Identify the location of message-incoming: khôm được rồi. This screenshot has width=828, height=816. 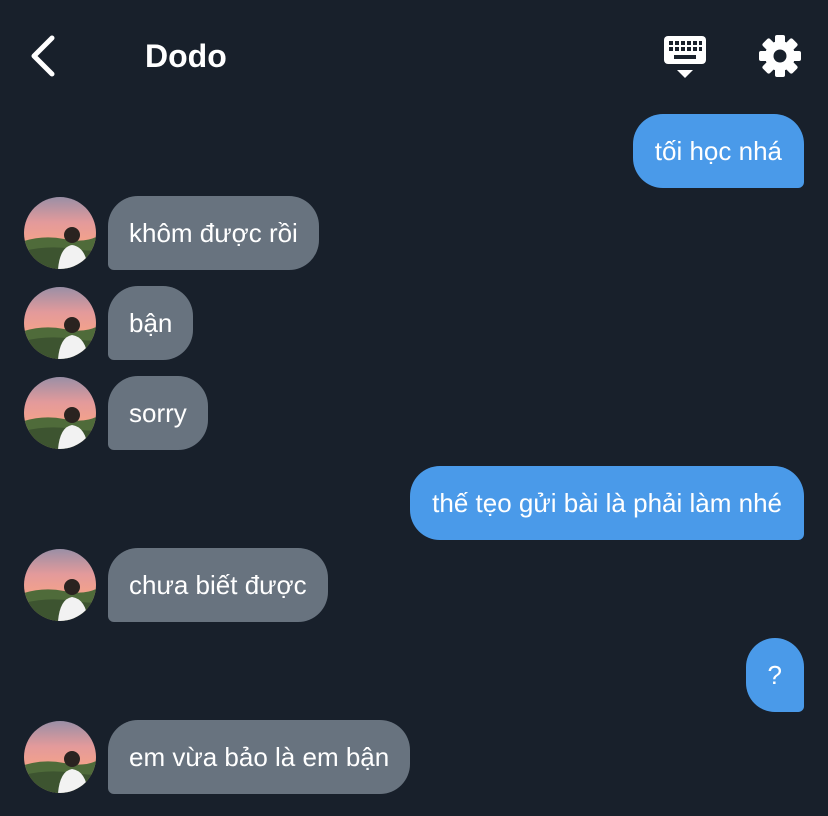
(213, 233).